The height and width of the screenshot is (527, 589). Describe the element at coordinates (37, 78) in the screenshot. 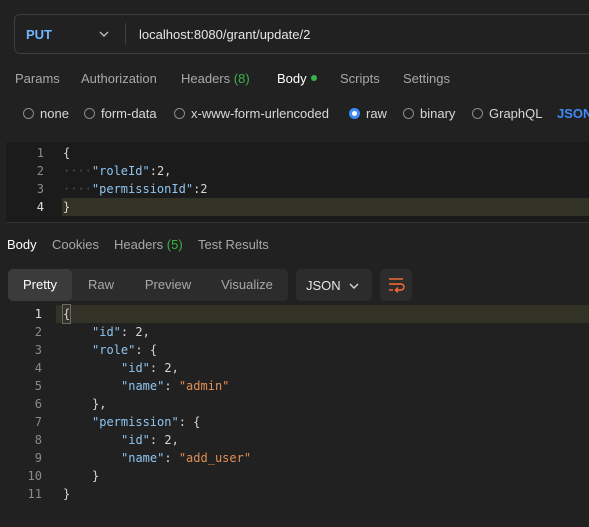

I see `tab-params: Params` at that location.